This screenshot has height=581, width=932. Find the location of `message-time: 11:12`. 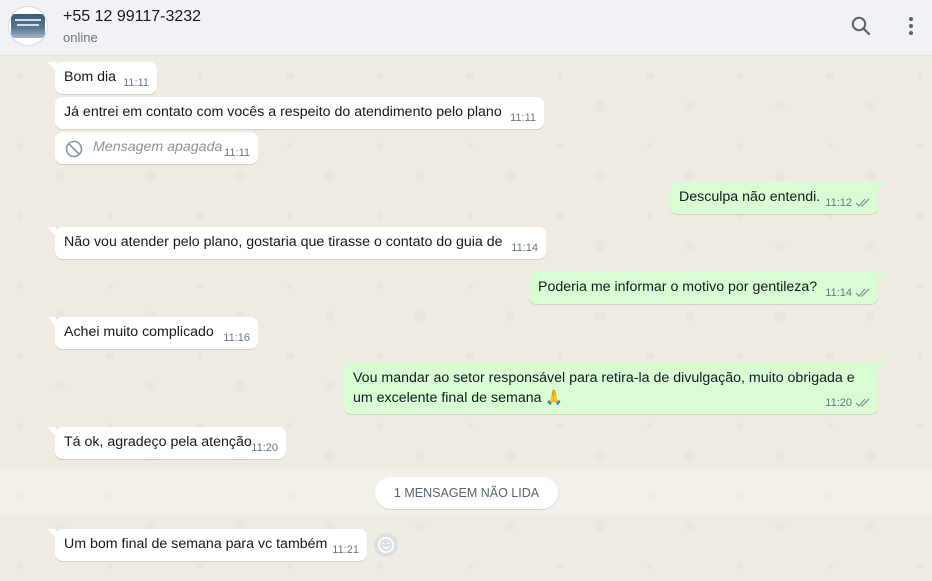

message-time: 11:12 is located at coordinates (838, 203).